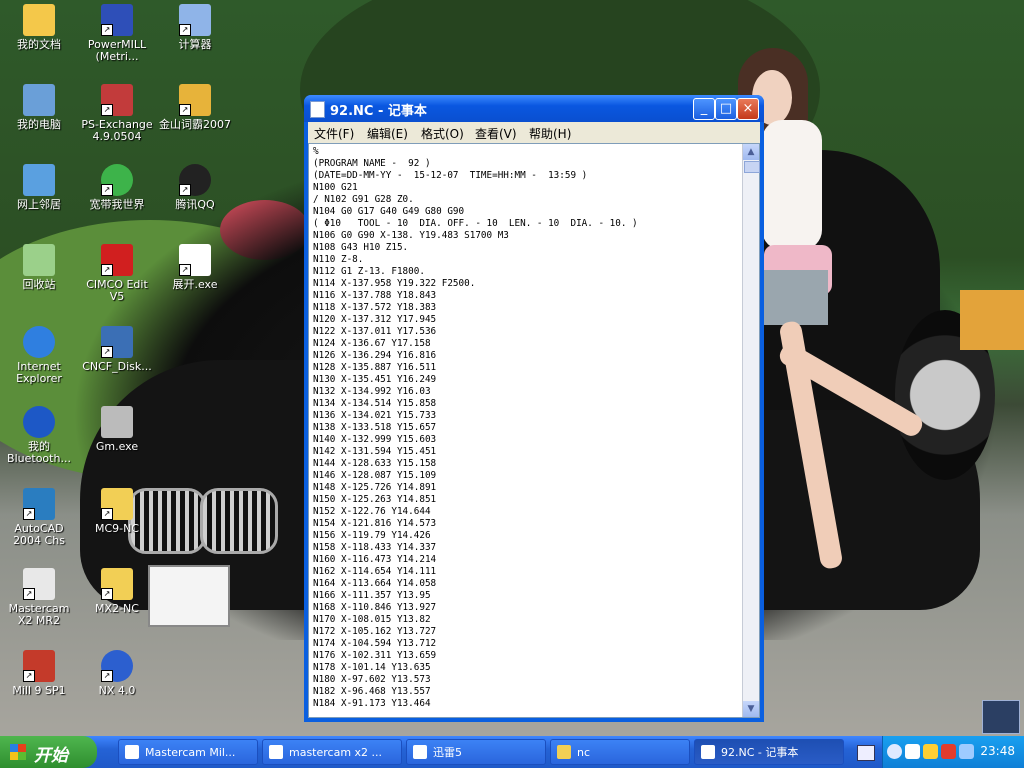 The image size is (1024, 768). What do you see at coordinates (117, 422) in the screenshot?
I see `gm-exe-icon` at bounding box center [117, 422].